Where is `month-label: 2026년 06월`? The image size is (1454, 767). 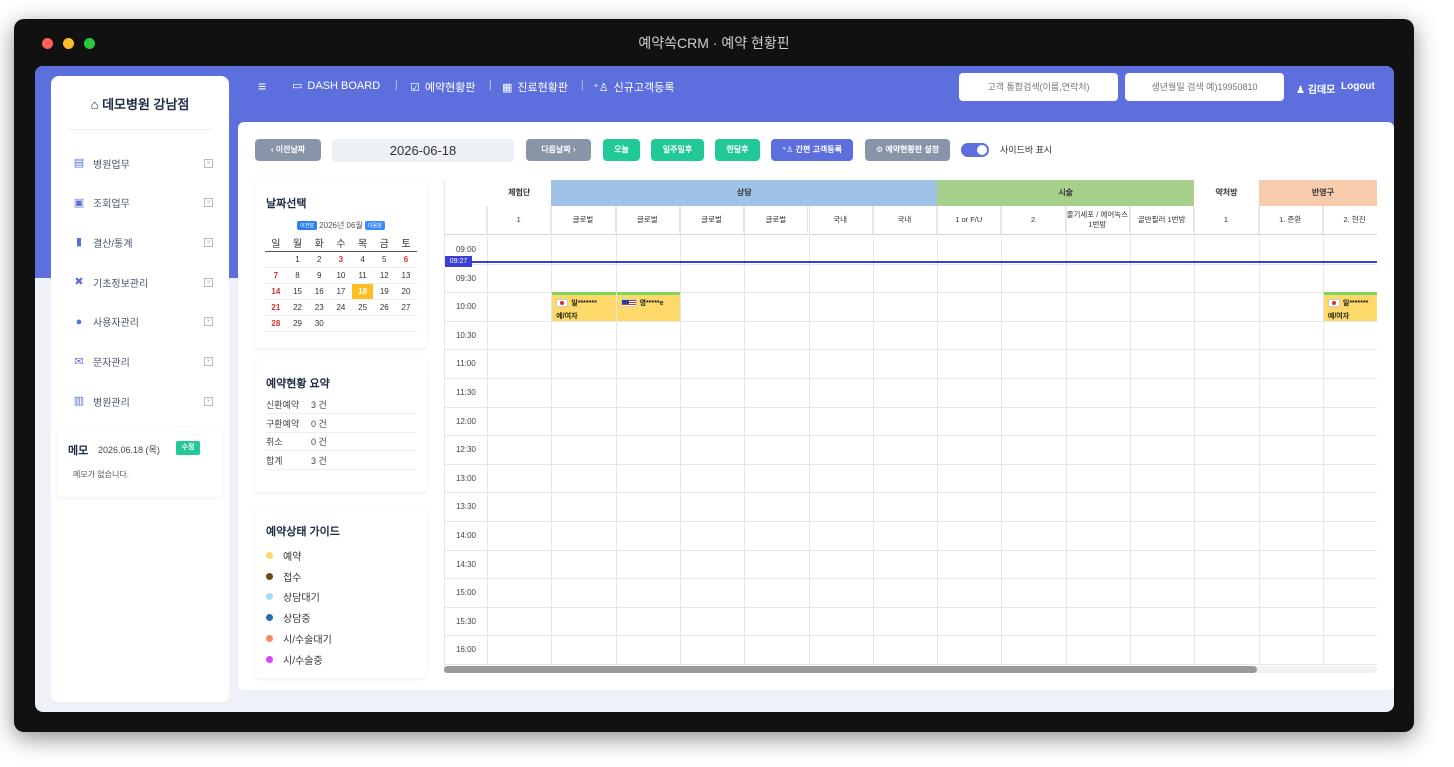 month-label: 2026년 06월 is located at coordinates (341, 225).